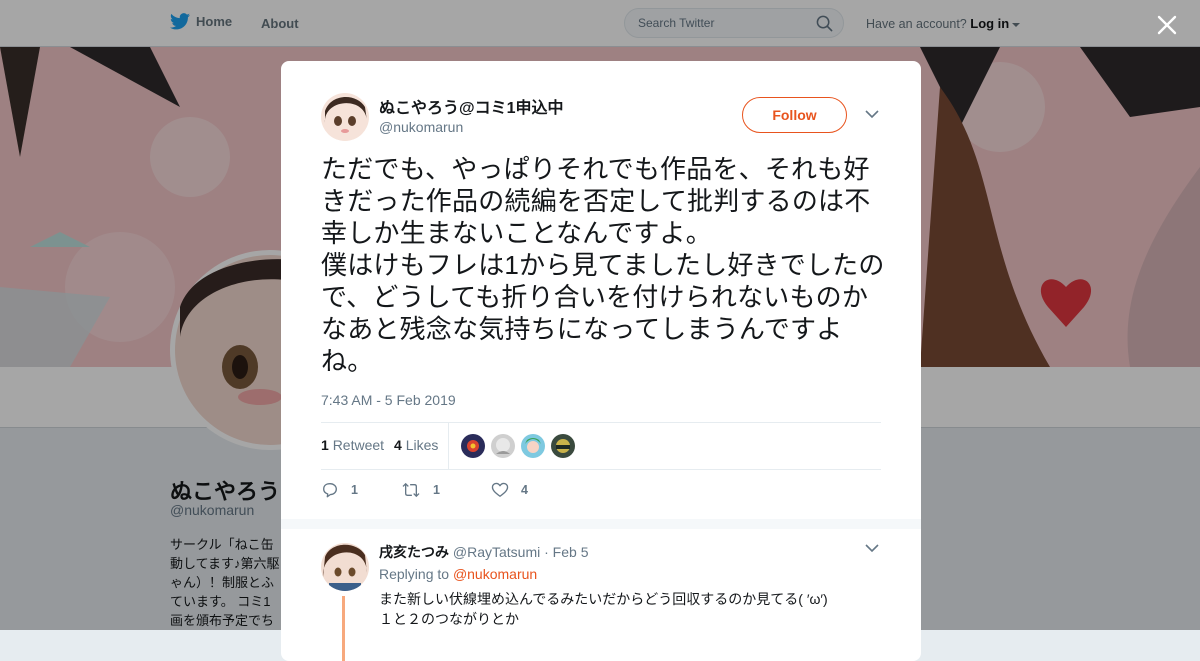  I want to click on liker-avatars, so click(518, 446).